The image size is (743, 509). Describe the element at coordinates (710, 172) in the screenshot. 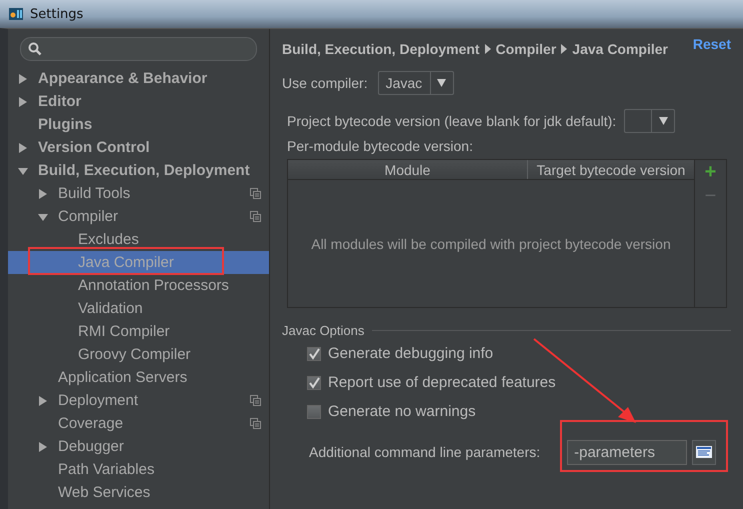

I see `add-button: +` at that location.